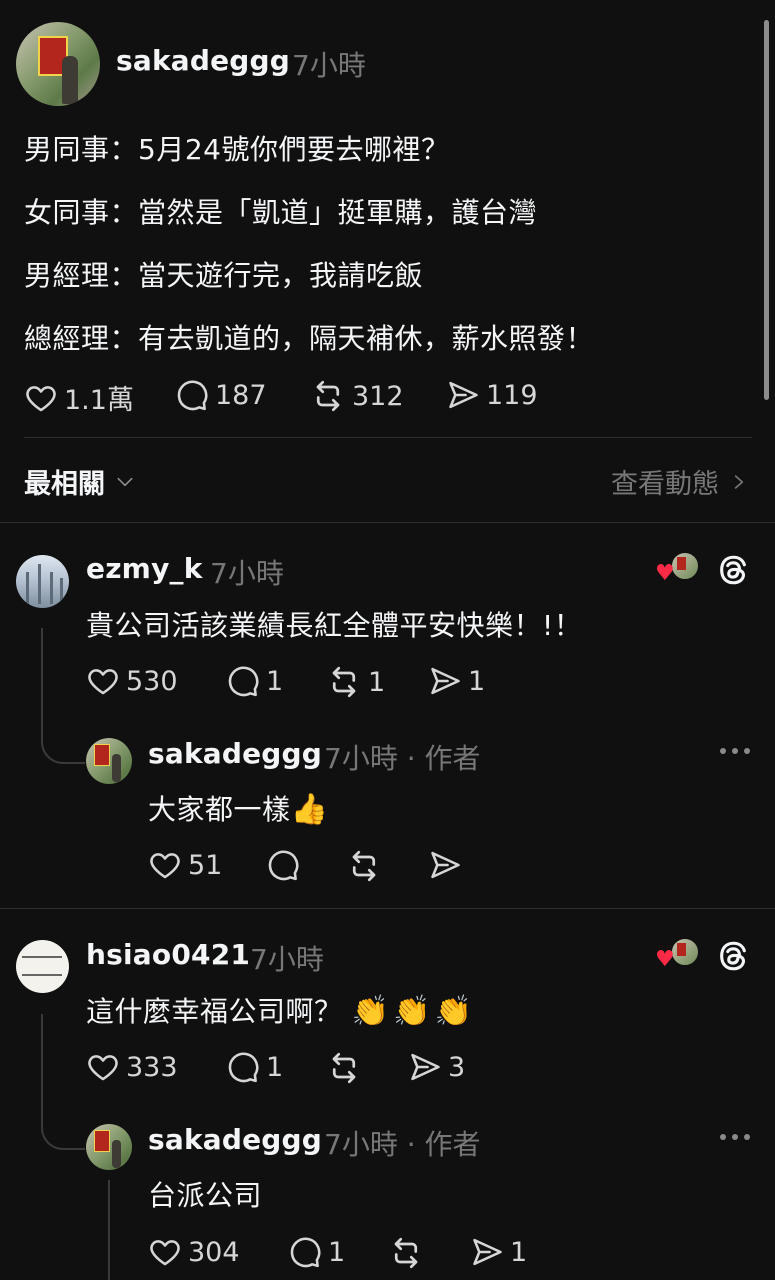 The image size is (775, 1280). I want to click on post-line-1: 男同事：5月24號你們要去哪裡？, so click(237, 149).